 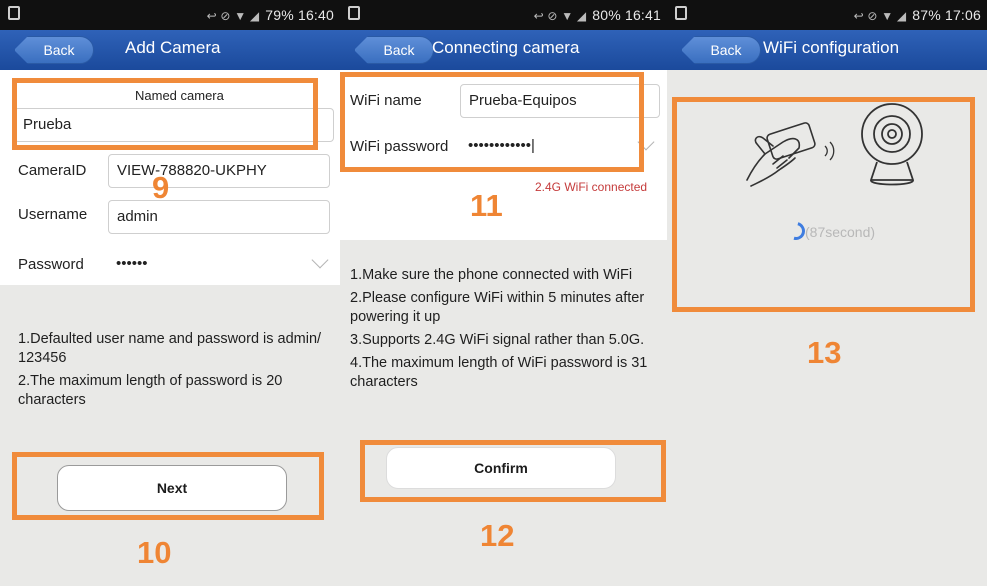 What do you see at coordinates (946, 15) in the screenshot?
I see `battery-time: 87% 17:06` at bounding box center [946, 15].